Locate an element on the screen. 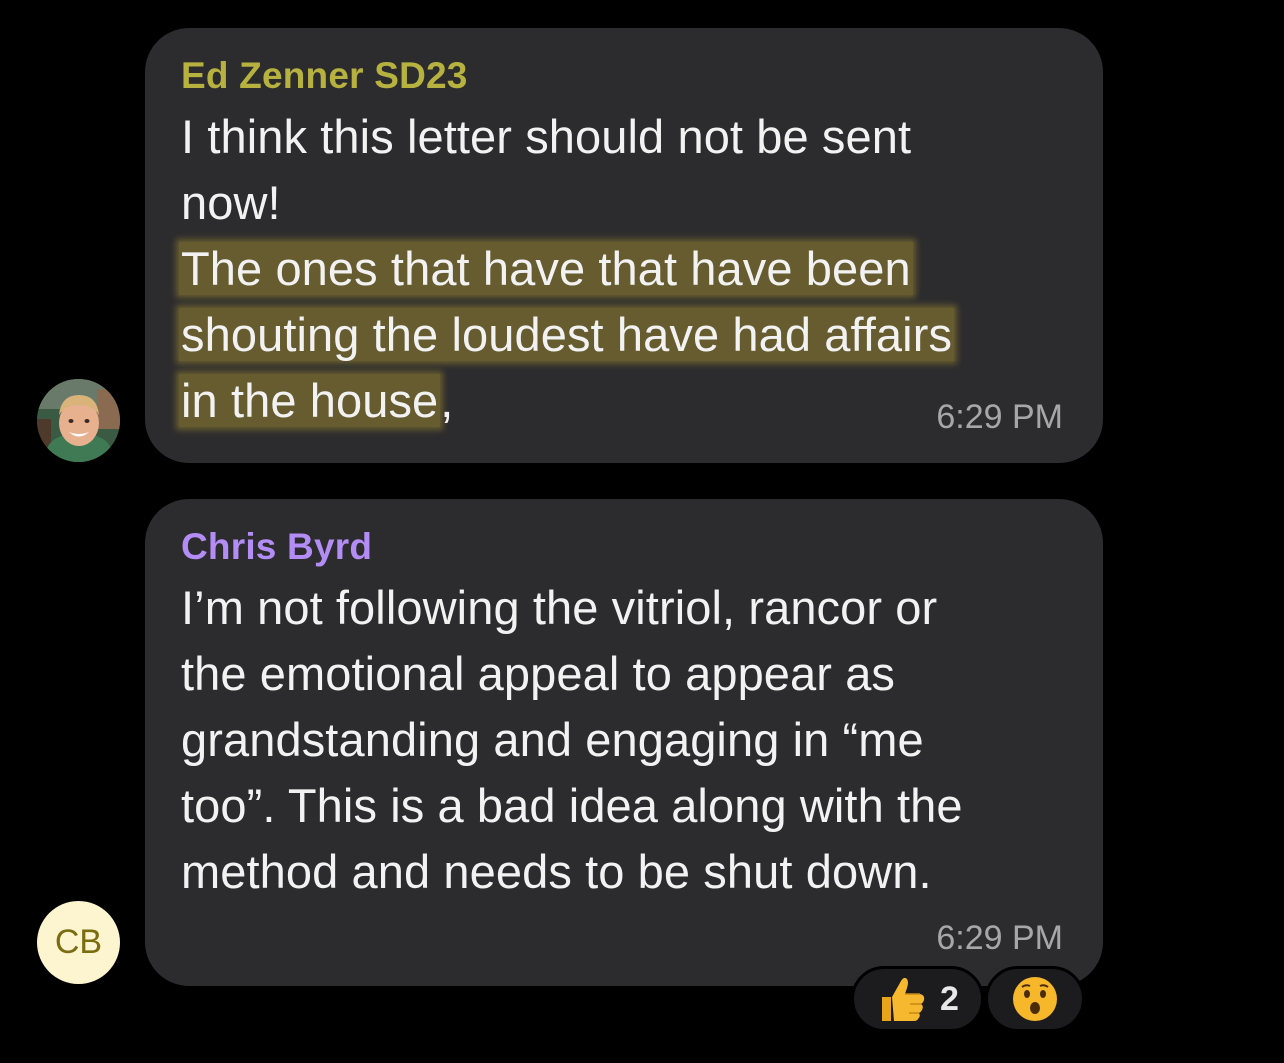 This screenshot has height=1063, width=1284. message-line: I’m not following the vitriol, rancor or is located at coordinates (559, 607).